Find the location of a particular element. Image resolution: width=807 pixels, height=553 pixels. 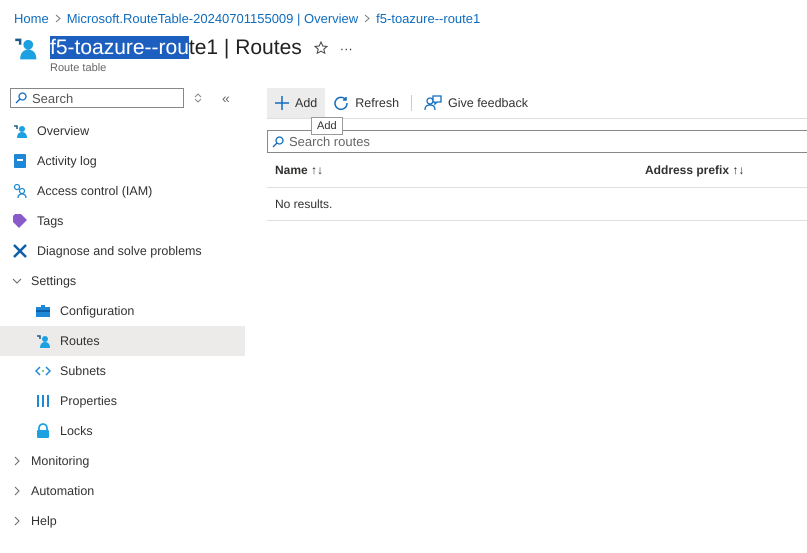

wrench-icon is located at coordinates (20, 251).